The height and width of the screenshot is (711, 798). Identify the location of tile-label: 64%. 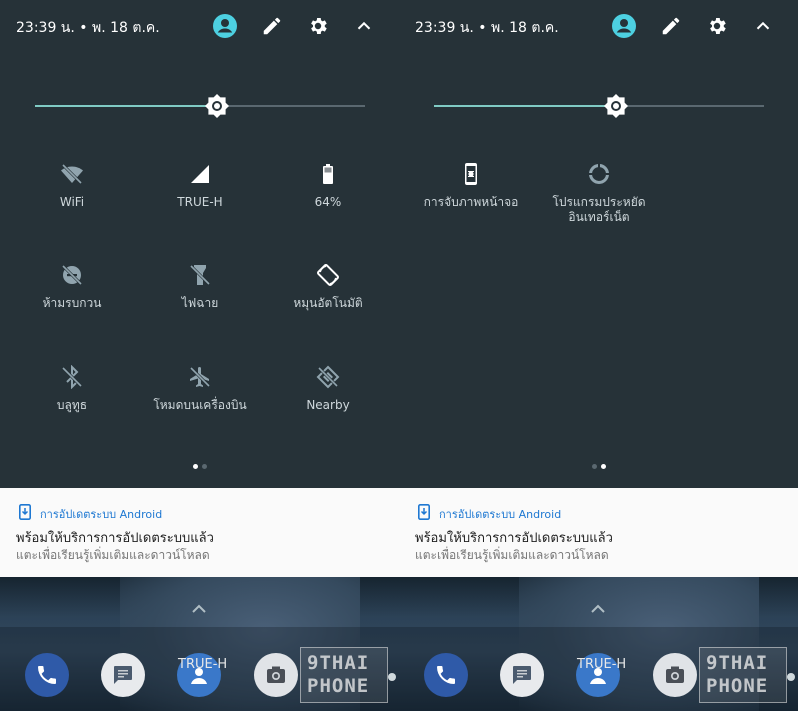
(328, 202).